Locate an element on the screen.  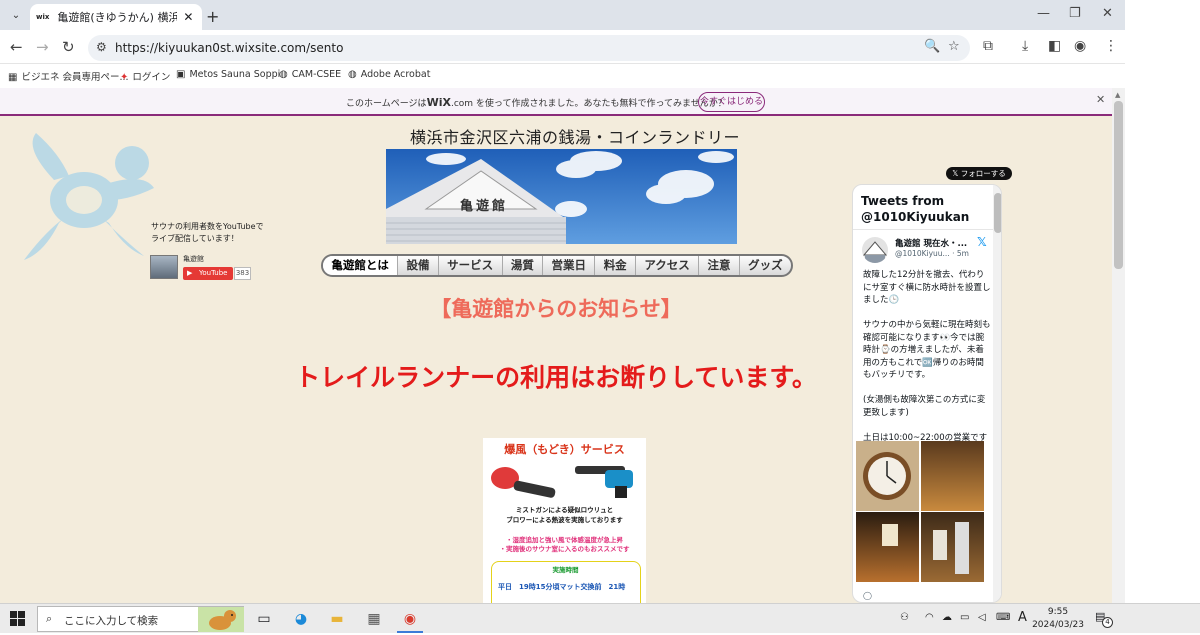
calculator-icon: ▦ is located at coordinates (374, 619).